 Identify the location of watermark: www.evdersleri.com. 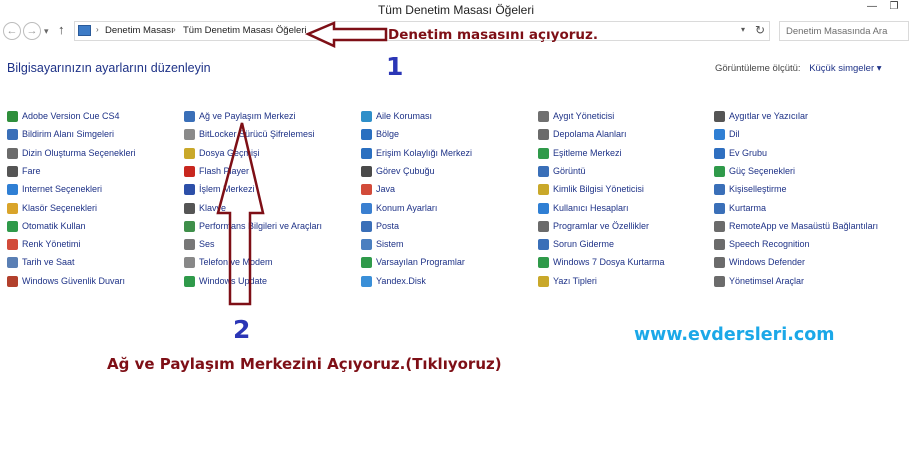
(734, 335).